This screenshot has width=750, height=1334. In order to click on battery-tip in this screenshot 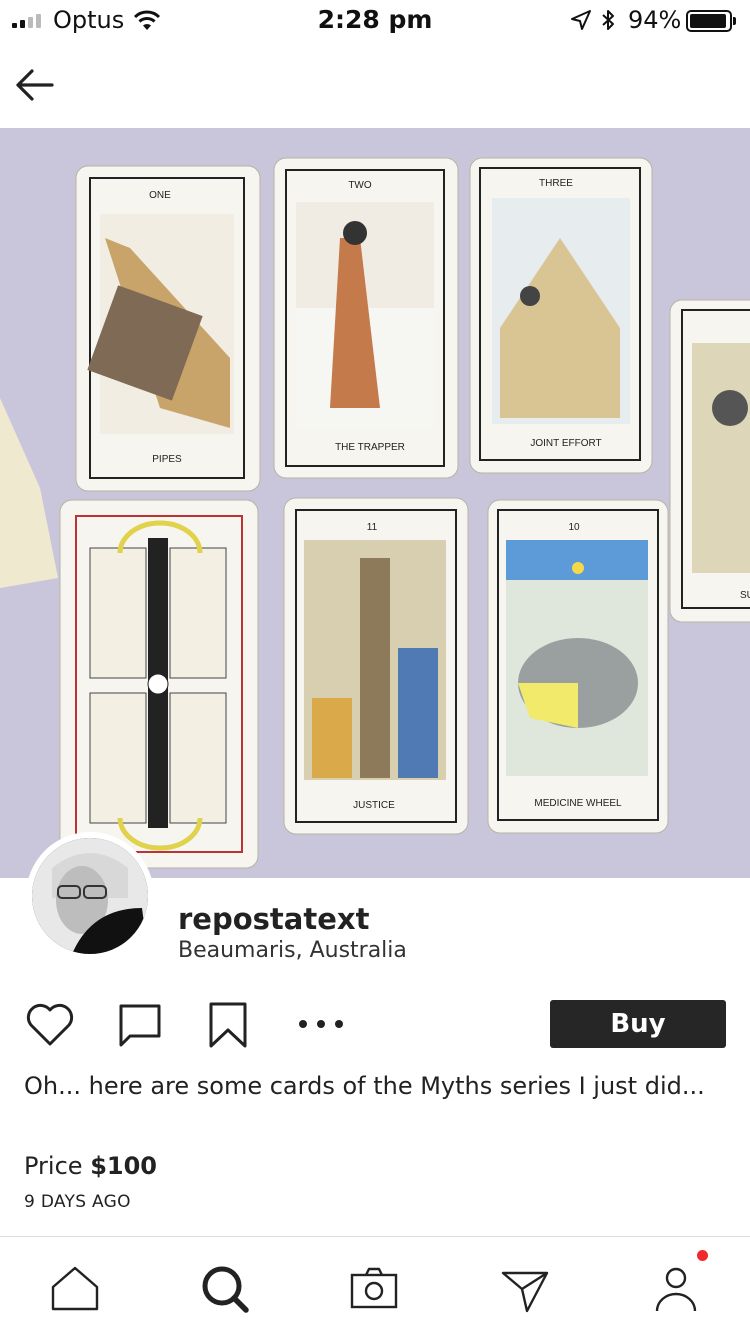, I will do `click(734, 21)`.